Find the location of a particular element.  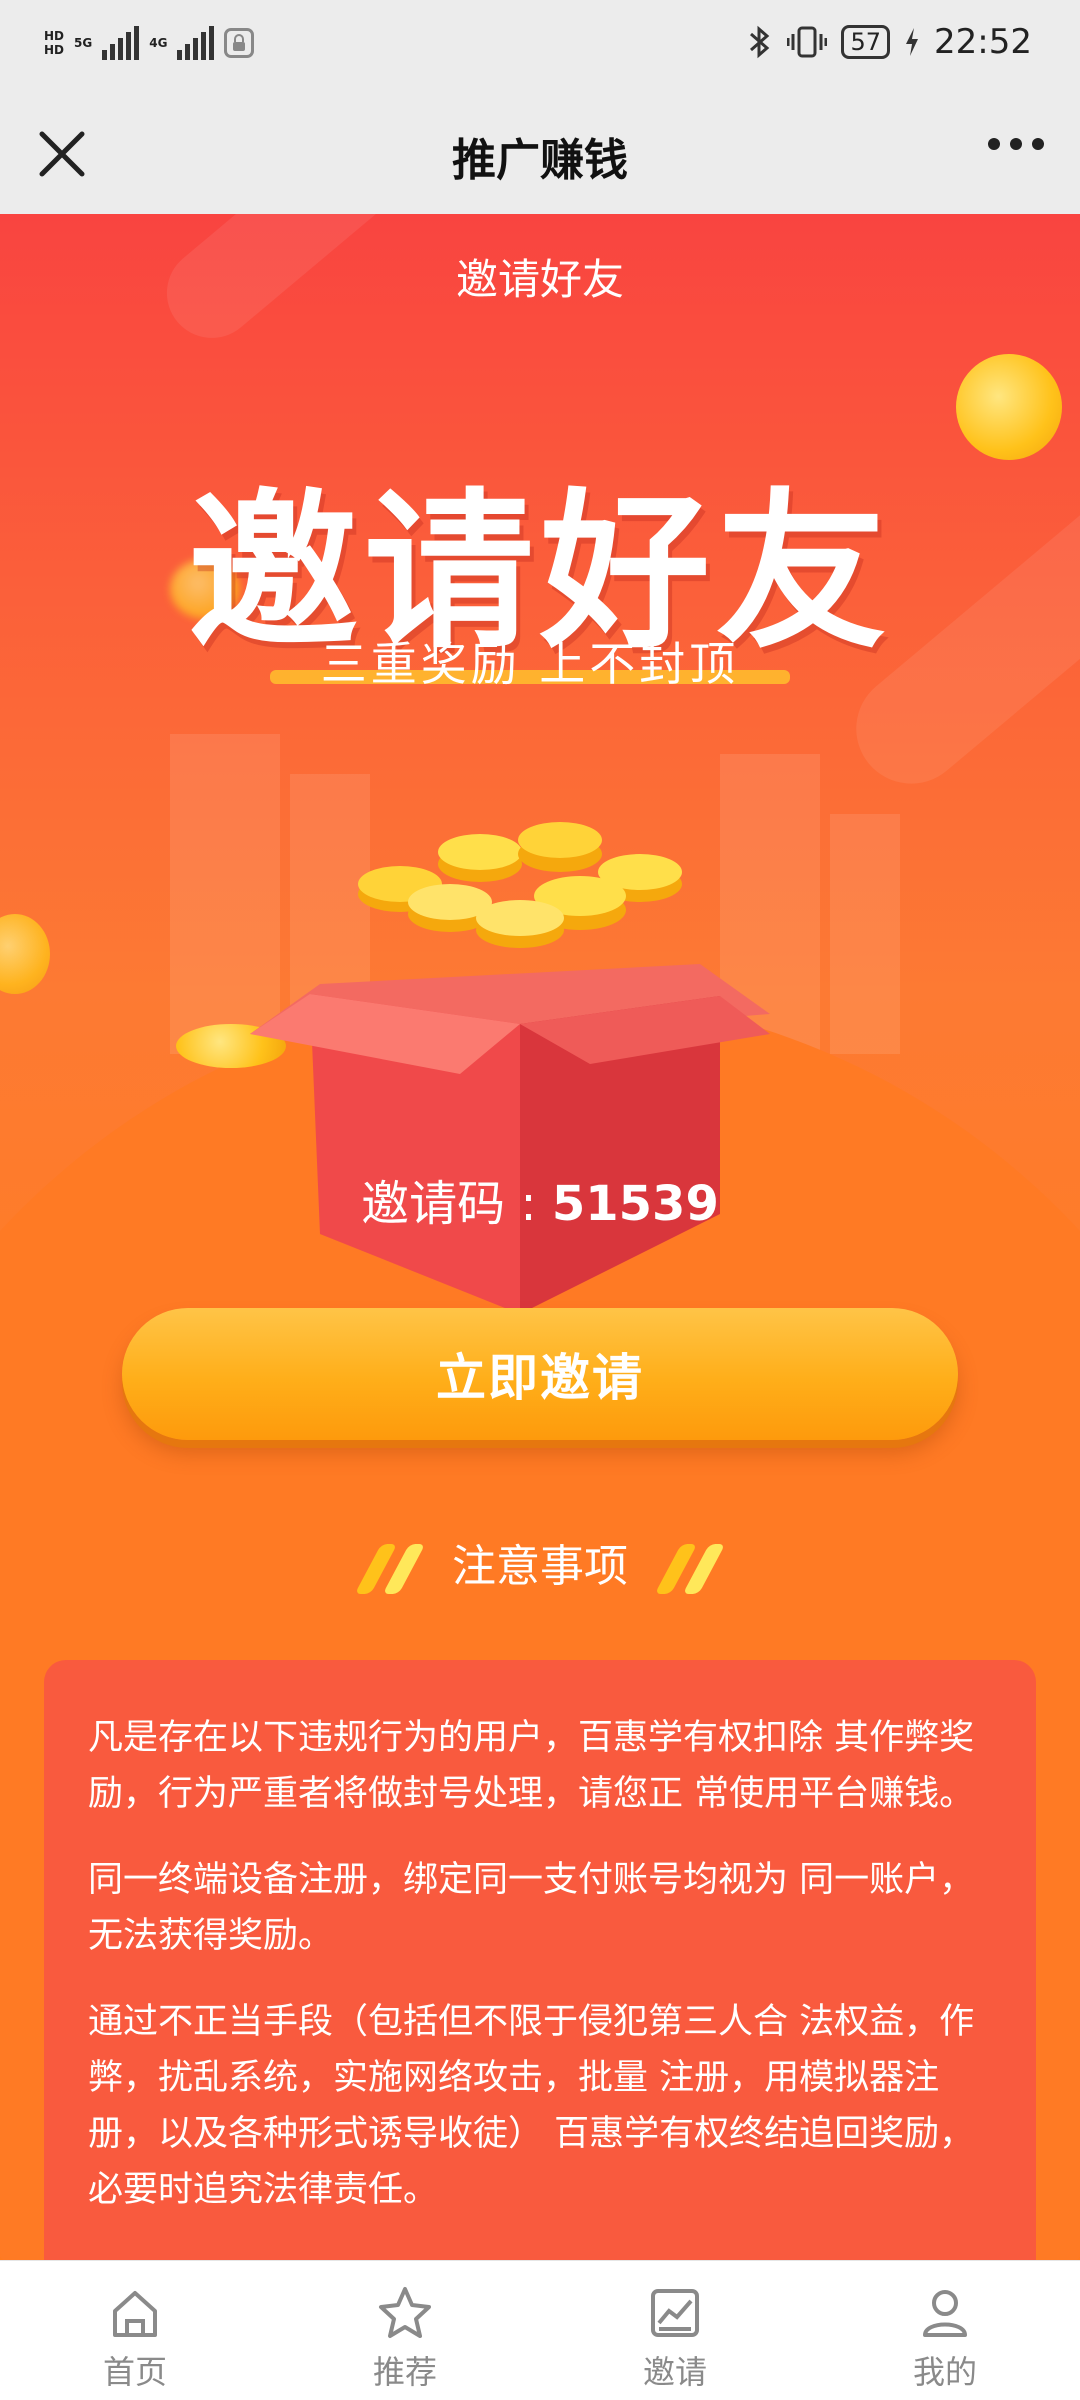

invite-code-label: 邀请码 : is located at coordinates (456, 1204).